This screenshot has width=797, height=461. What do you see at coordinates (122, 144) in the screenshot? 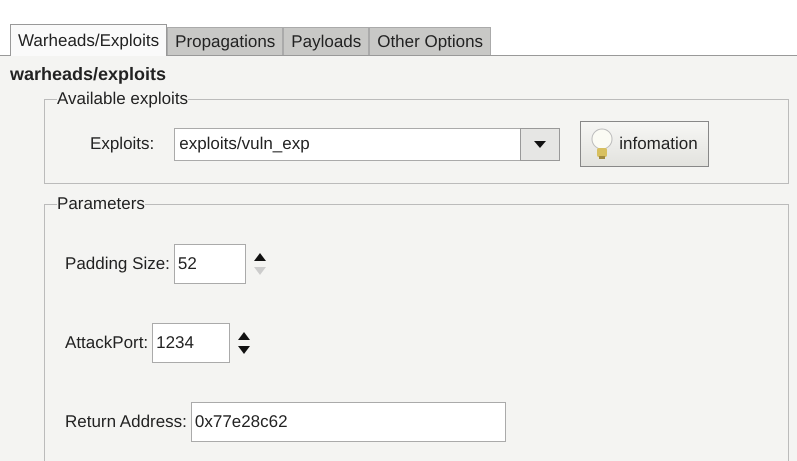
I see `field-label: Exploits:` at bounding box center [122, 144].